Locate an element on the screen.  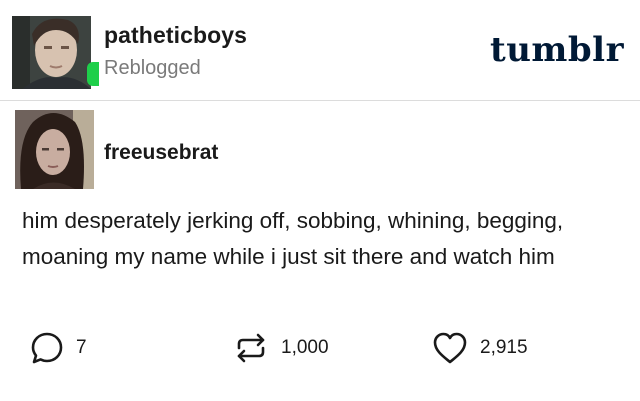
reblogger-avatar is located at coordinates (51, 52).